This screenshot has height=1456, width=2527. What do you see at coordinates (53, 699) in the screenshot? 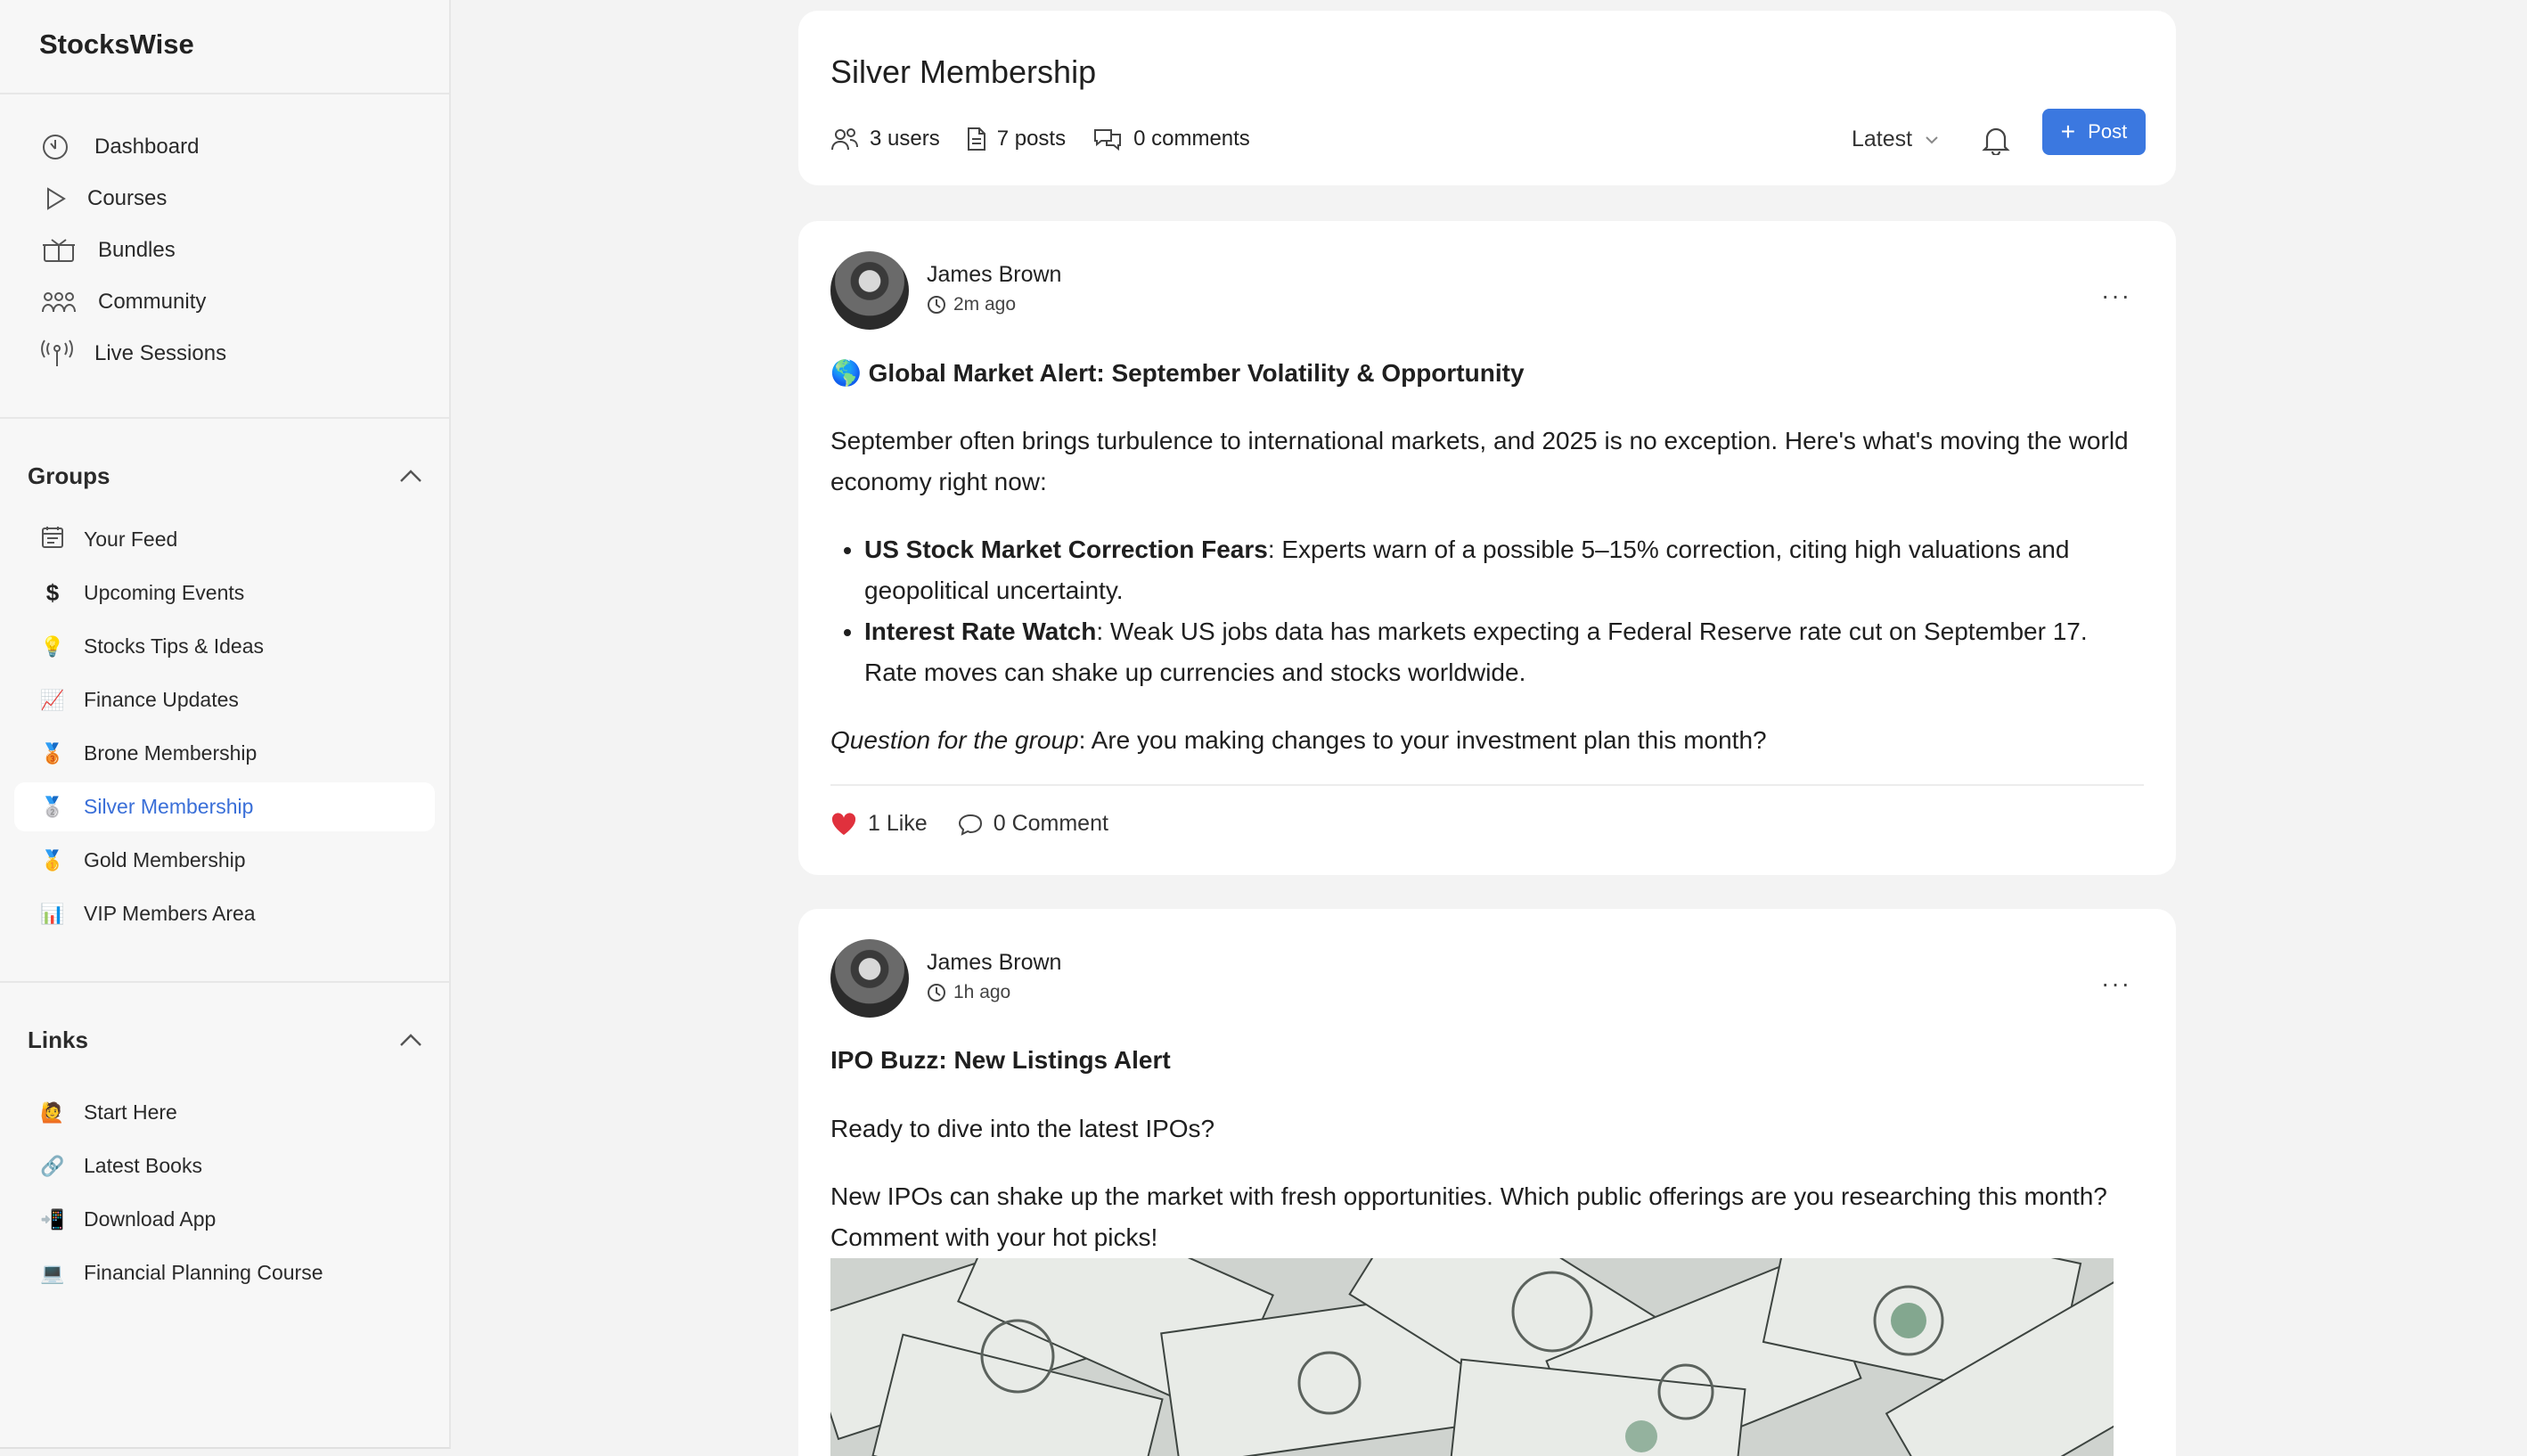
I see `chart-up-icon: 📈` at bounding box center [53, 699].